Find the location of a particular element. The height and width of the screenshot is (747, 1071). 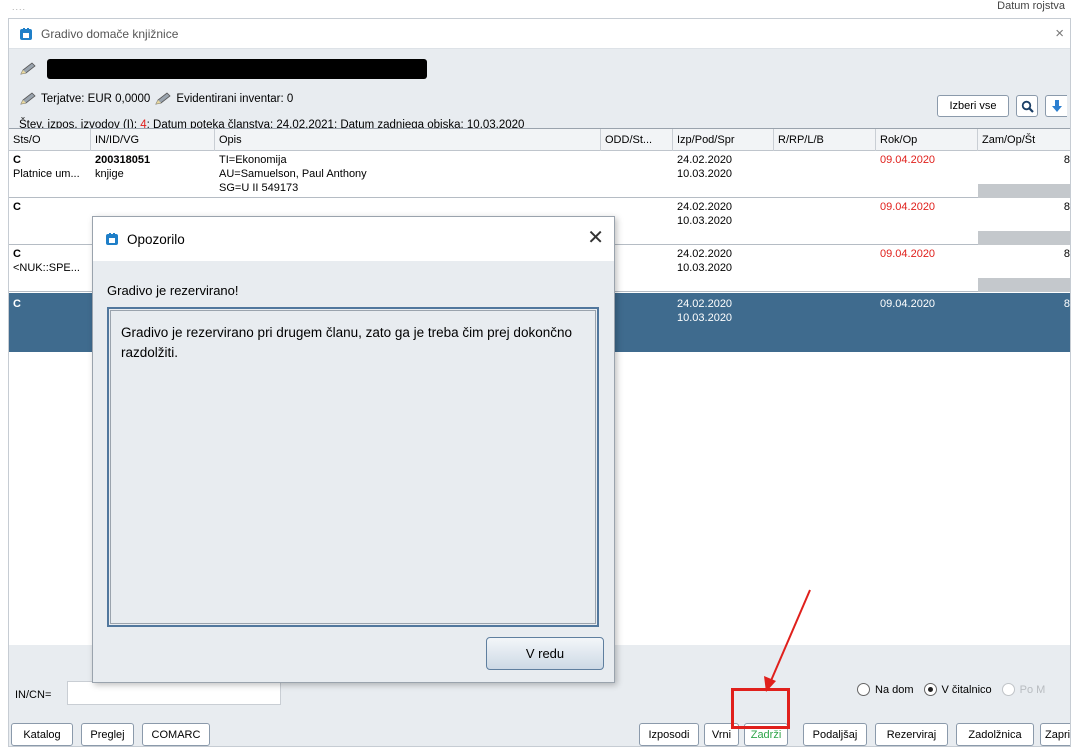

window-title: Gradivo domače knjižnice is located at coordinates (110, 33).